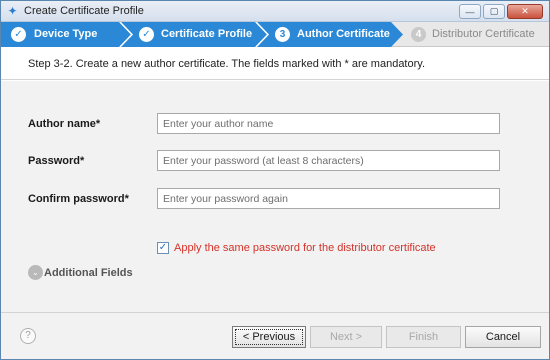  I want to click on same-password-checkbox: ✓, so click(163, 248).